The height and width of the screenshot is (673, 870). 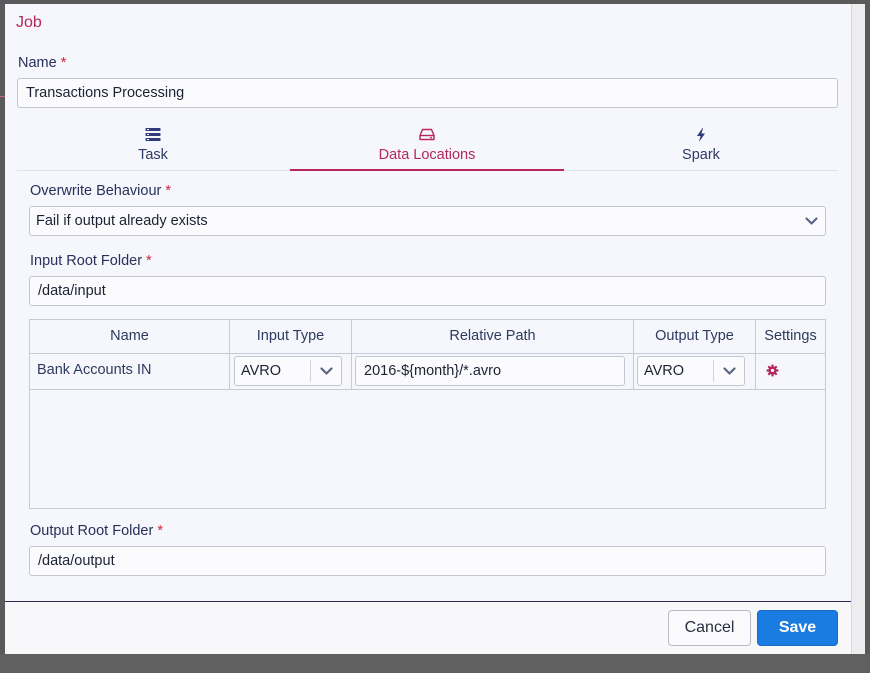 What do you see at coordinates (94, 370) in the screenshot?
I see `row-name-cell: Bank Accounts IN` at bounding box center [94, 370].